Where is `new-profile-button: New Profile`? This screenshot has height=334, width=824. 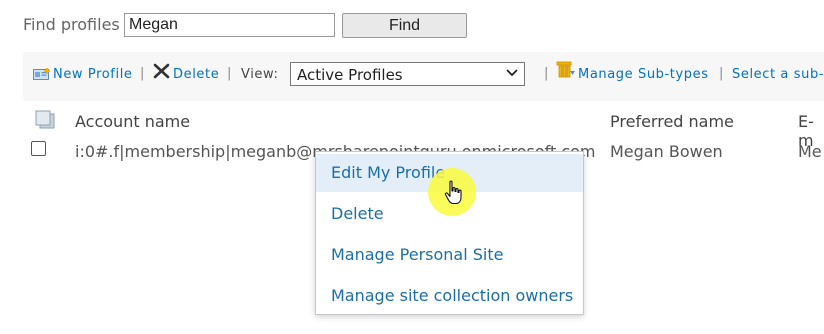
new-profile-button: New Profile is located at coordinates (93, 74).